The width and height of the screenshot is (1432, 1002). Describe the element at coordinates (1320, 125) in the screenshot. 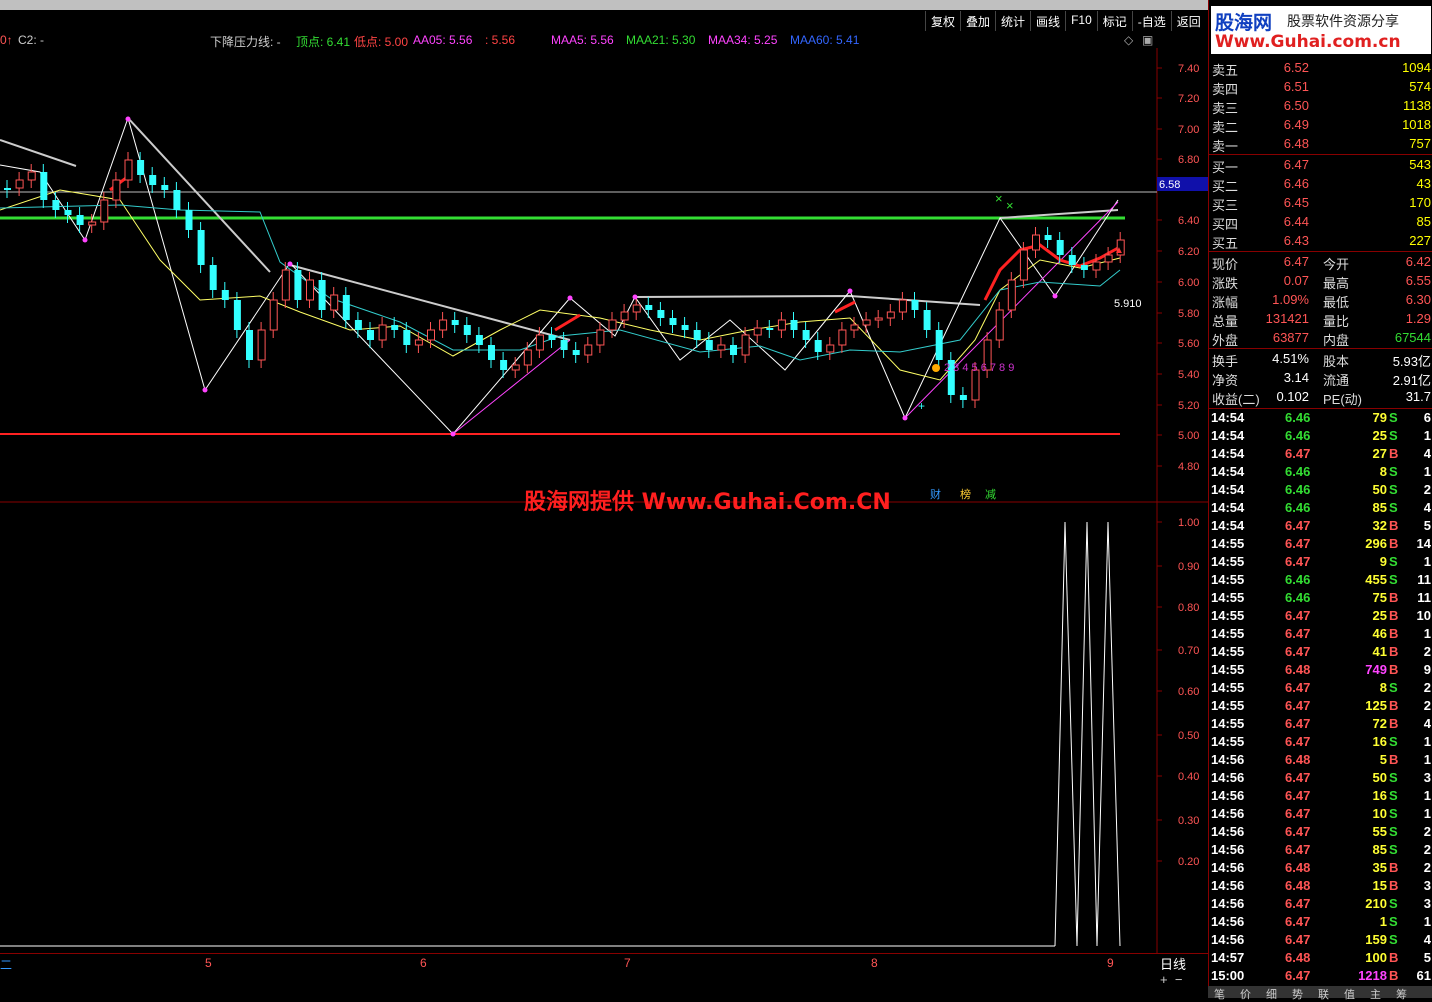

I see `order-book-row: 卖二 6.49 1018` at that location.